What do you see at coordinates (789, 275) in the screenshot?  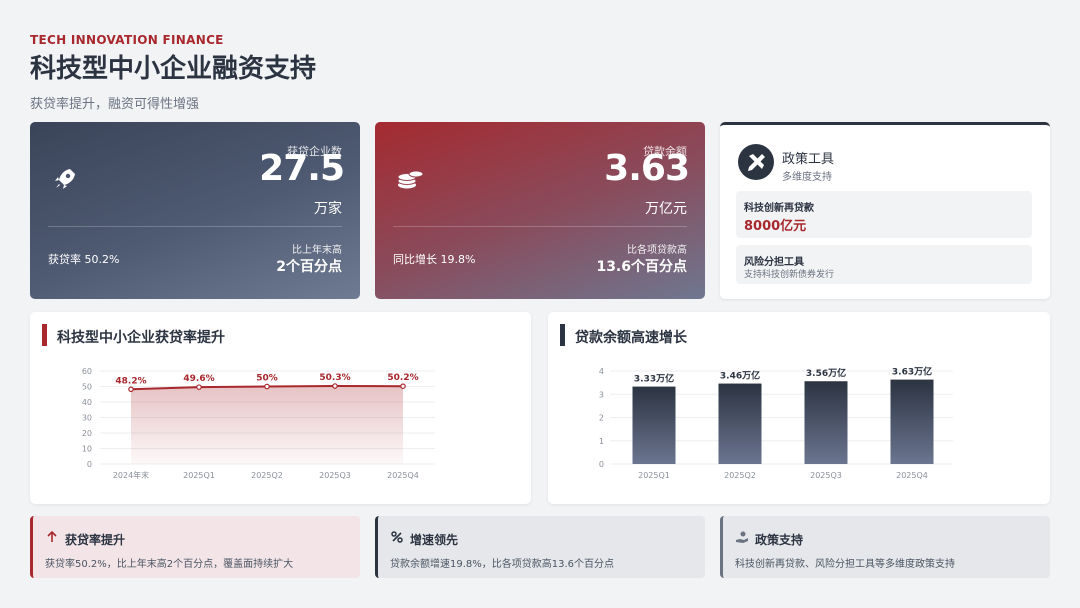 I see `policy-item-desc: 支持科技创新债券发行` at bounding box center [789, 275].